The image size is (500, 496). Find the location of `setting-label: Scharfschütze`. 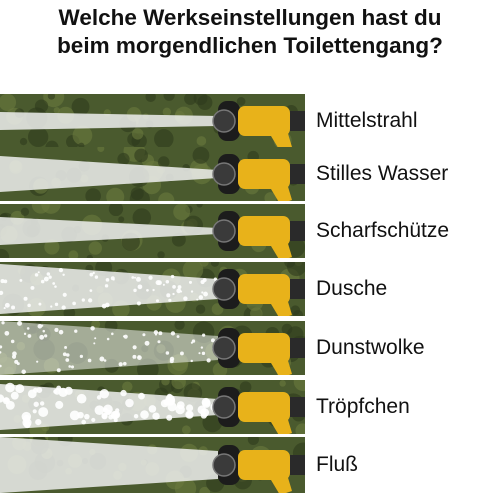

setting-label: Scharfschütze is located at coordinates (383, 230).